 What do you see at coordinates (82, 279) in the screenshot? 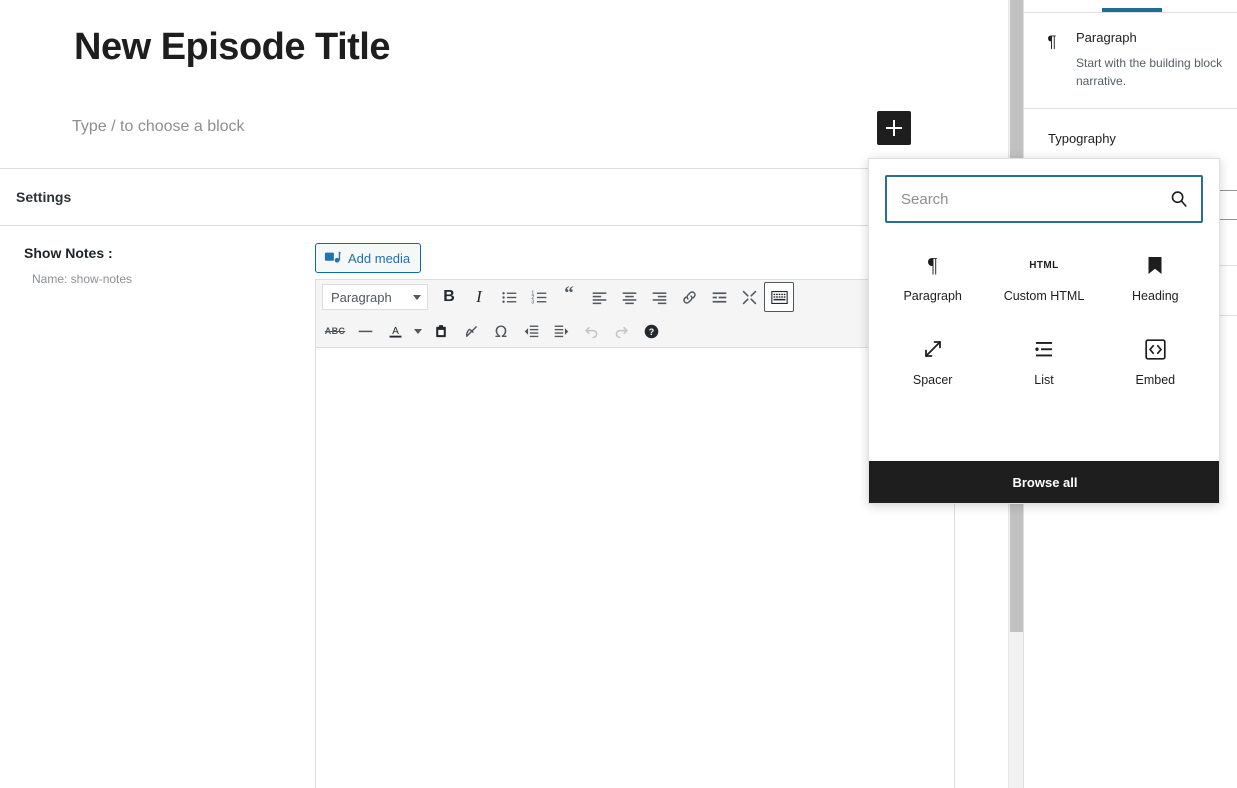
I see `show-notes-field-name: Name: show-notes` at bounding box center [82, 279].